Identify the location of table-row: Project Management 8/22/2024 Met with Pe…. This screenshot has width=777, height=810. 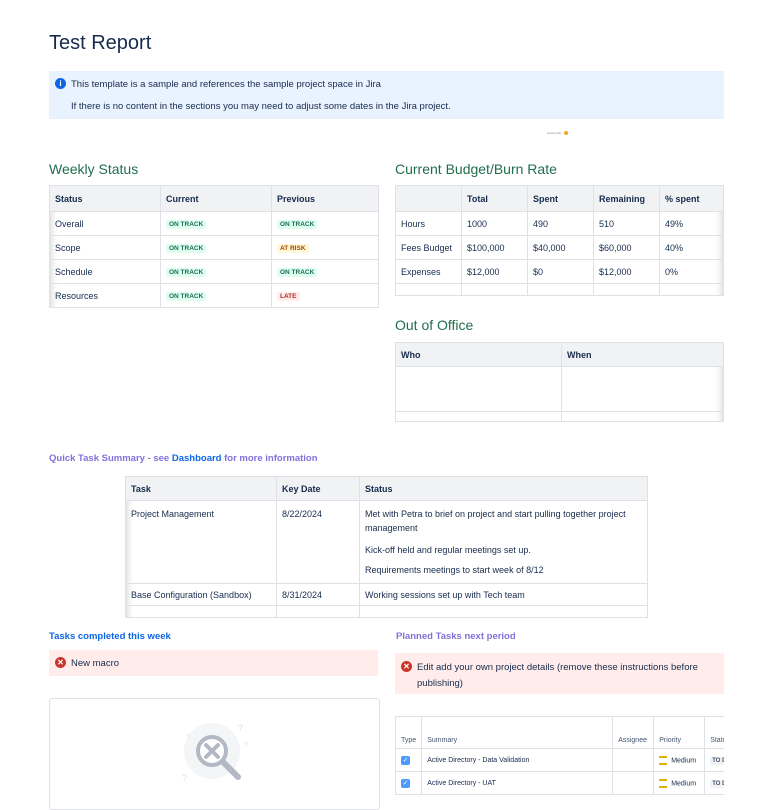
(386, 542).